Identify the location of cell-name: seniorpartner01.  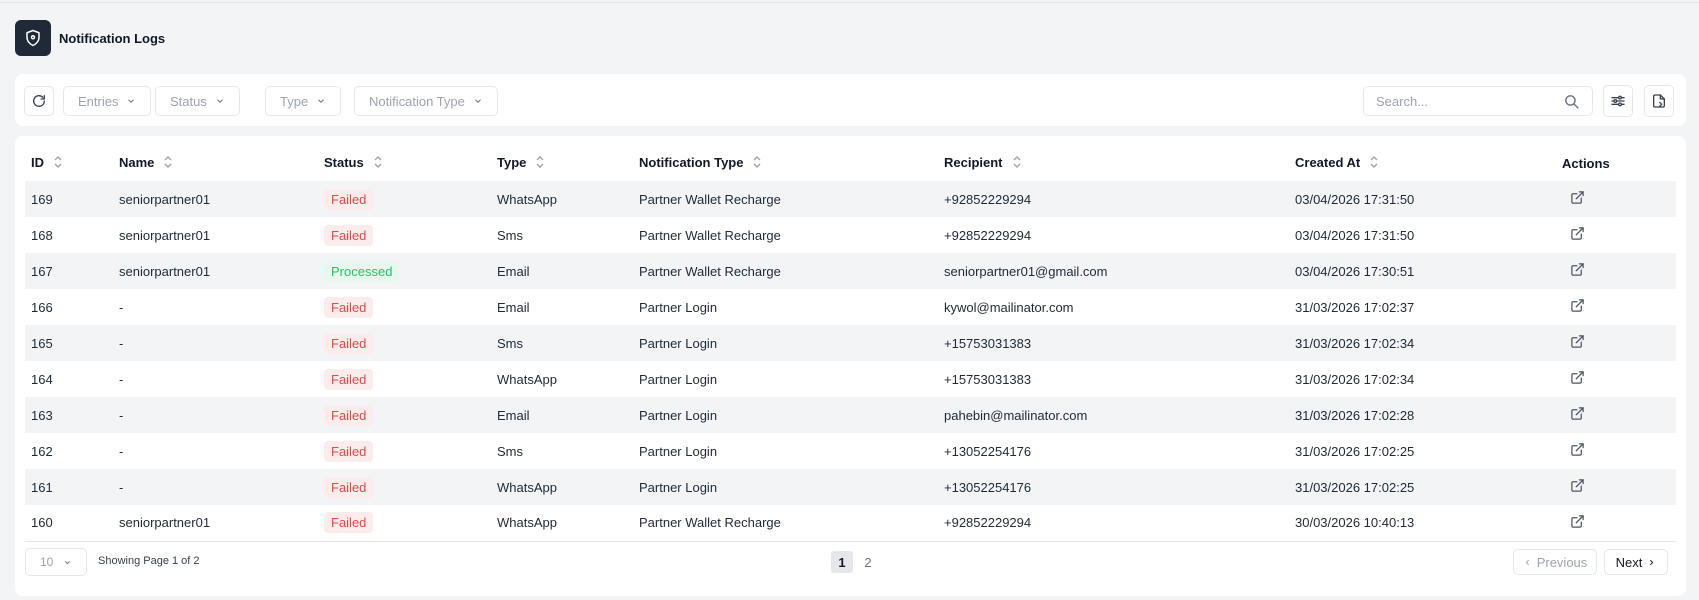
(215, 199).